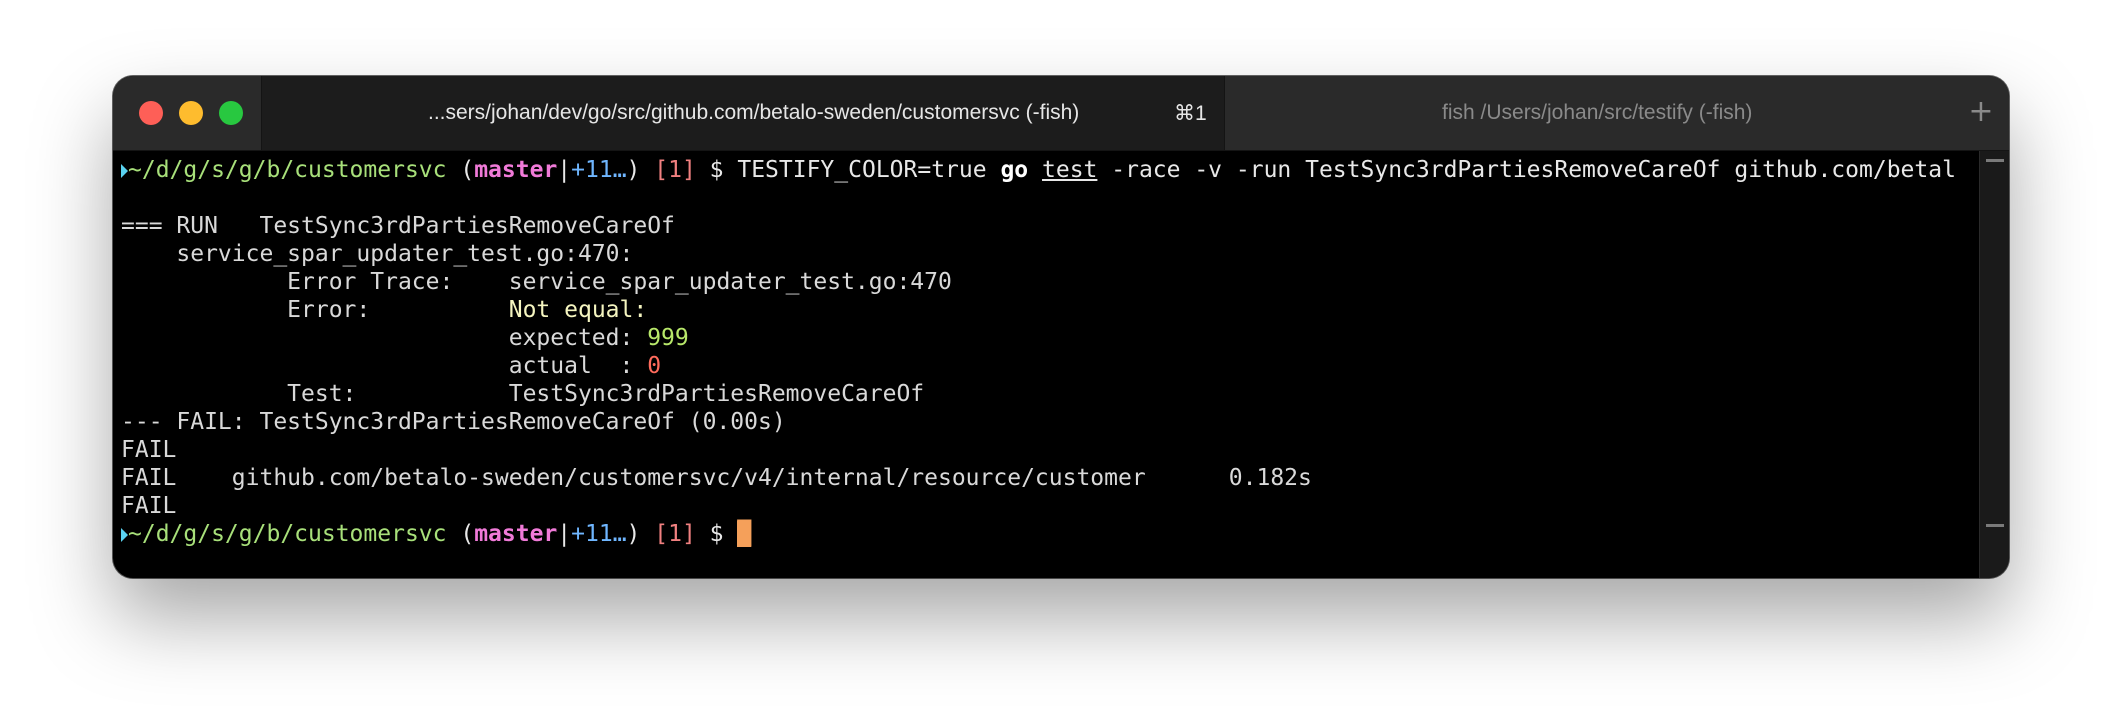 The width and height of the screenshot is (2122, 728). I want to click on output-expected: expected: 999, so click(405, 338).